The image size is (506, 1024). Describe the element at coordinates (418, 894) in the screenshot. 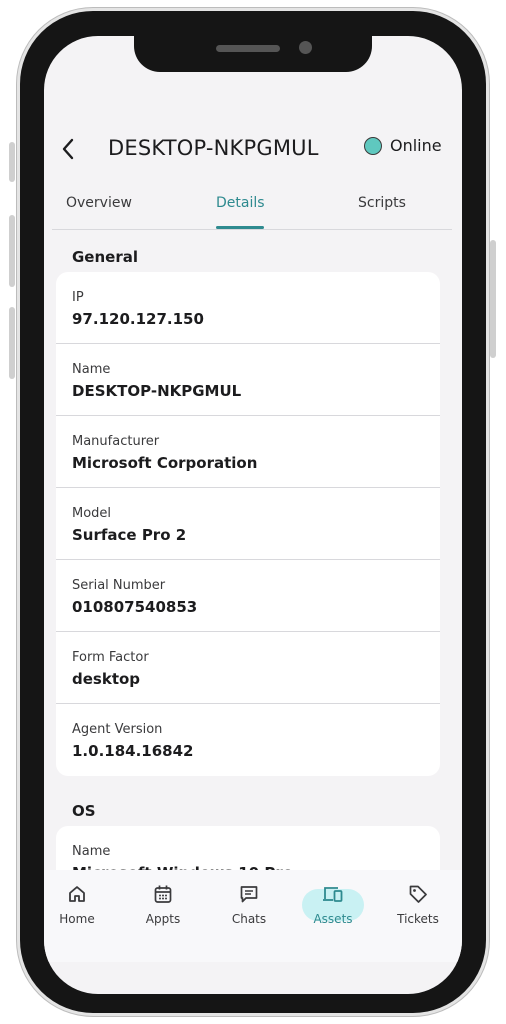

I see `tag-icon` at that location.